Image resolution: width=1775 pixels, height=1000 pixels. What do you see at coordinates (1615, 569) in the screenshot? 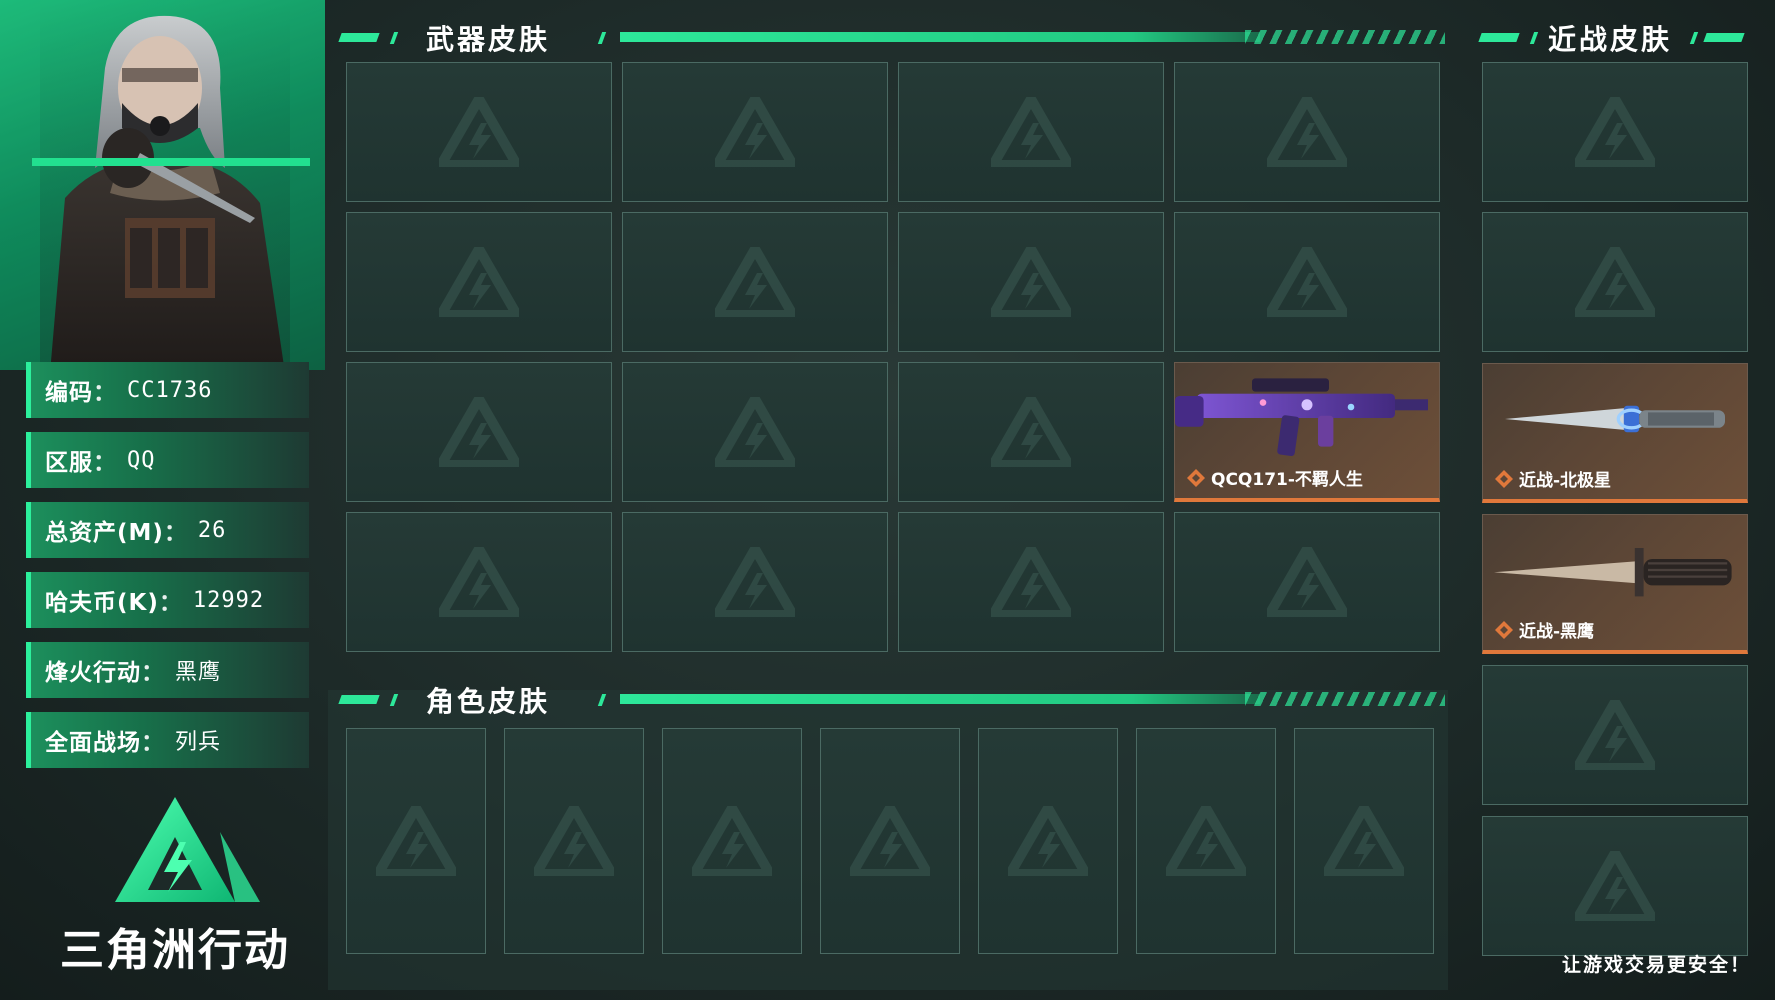
I see `melee-skin-item-art` at bounding box center [1615, 569].